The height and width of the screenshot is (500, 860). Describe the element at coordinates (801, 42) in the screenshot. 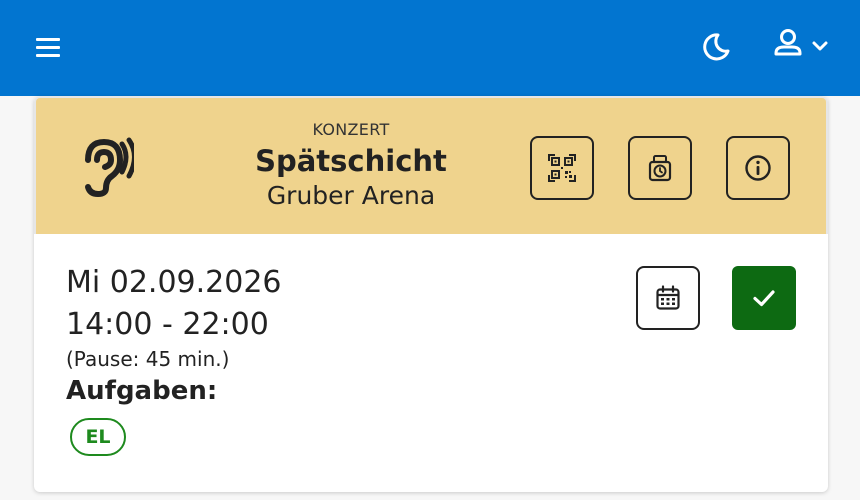

I see `user-icon` at that location.